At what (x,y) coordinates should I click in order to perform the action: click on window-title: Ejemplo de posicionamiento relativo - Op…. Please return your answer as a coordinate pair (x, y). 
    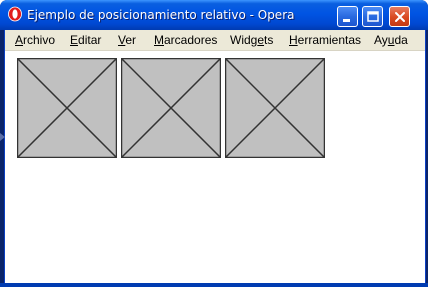
    Looking at the image, I should click on (161, 15).